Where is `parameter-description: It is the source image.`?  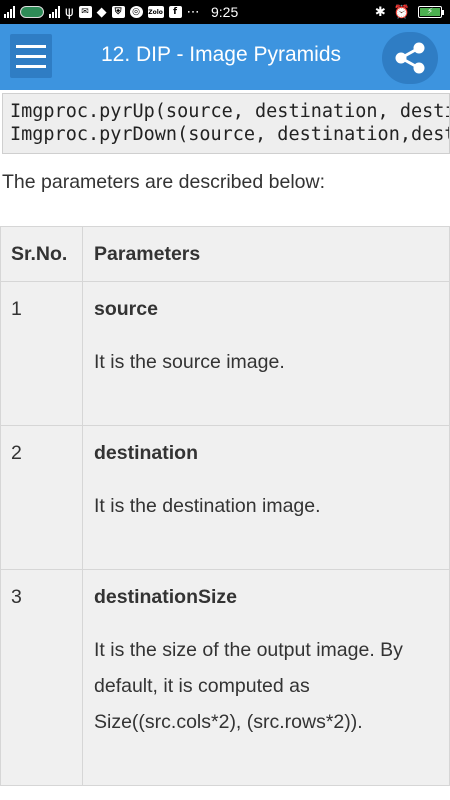 parameter-description: It is the source image. is located at coordinates (189, 362).